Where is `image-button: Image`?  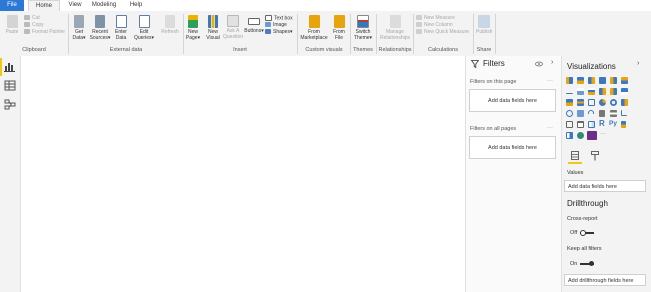
image-button: Image is located at coordinates (279, 25).